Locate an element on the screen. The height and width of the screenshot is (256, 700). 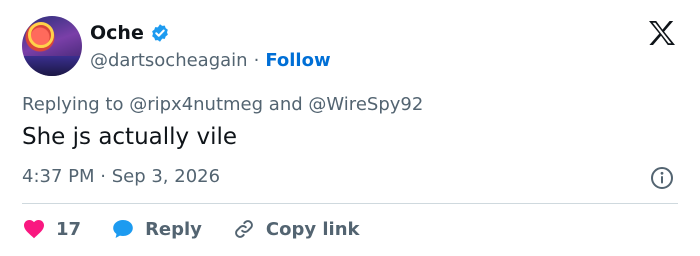
tweet-actions: 17 Reply Copy link is located at coordinates (206, 229).